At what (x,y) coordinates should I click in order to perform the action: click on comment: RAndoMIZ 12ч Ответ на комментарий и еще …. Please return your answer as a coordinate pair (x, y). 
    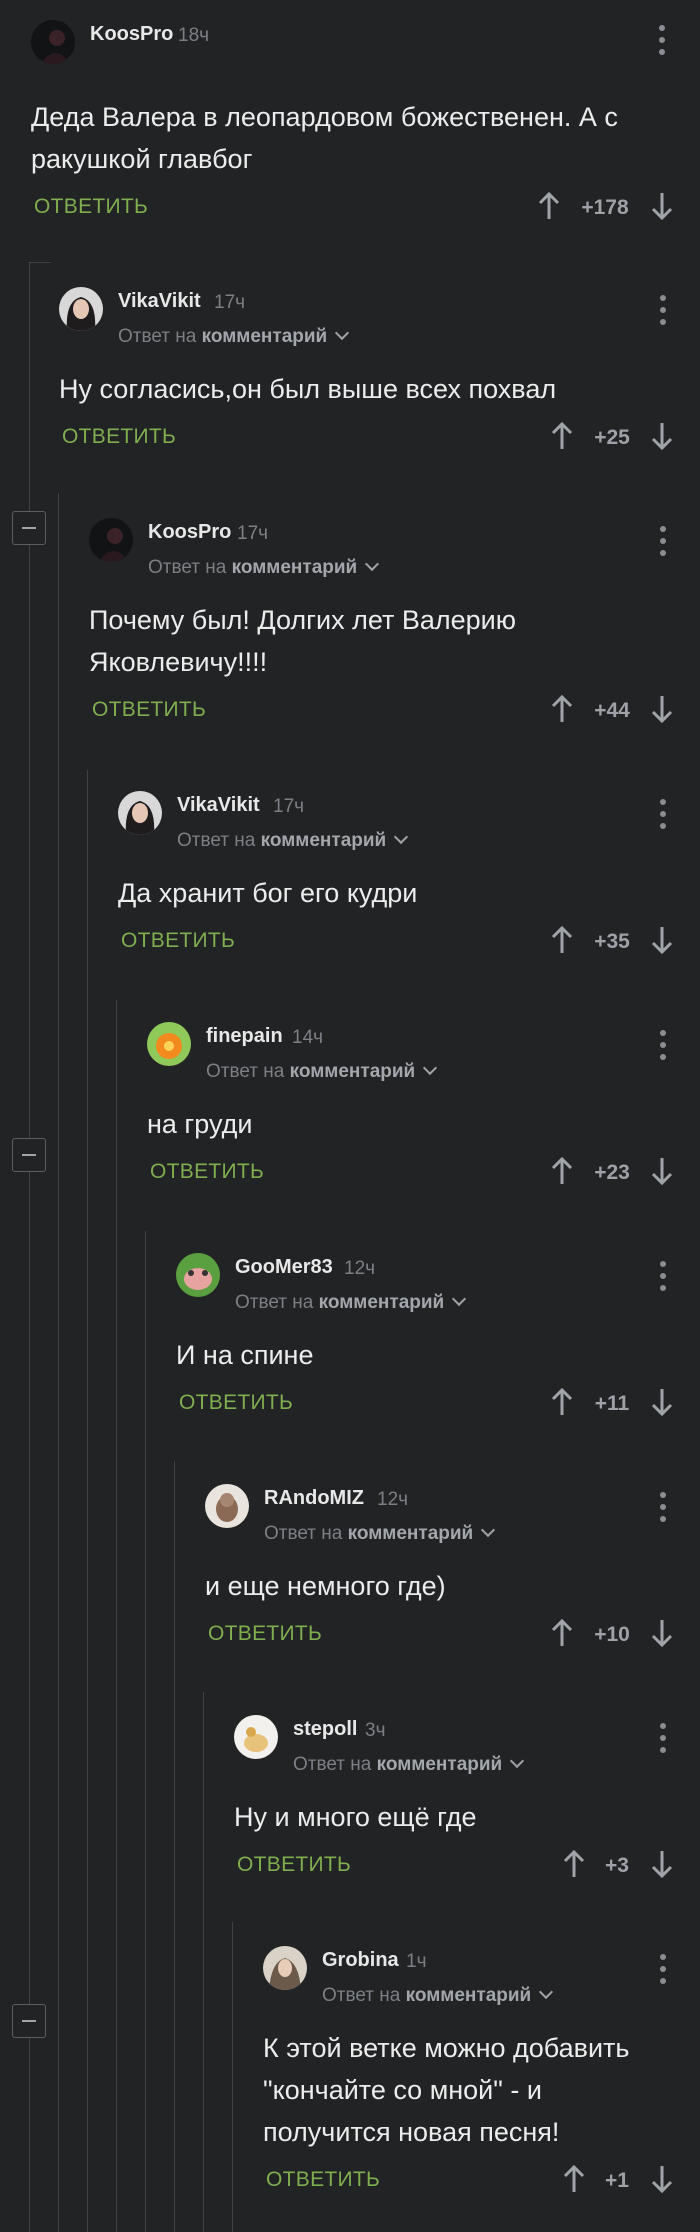
    Looking at the image, I should click on (443, 1584).